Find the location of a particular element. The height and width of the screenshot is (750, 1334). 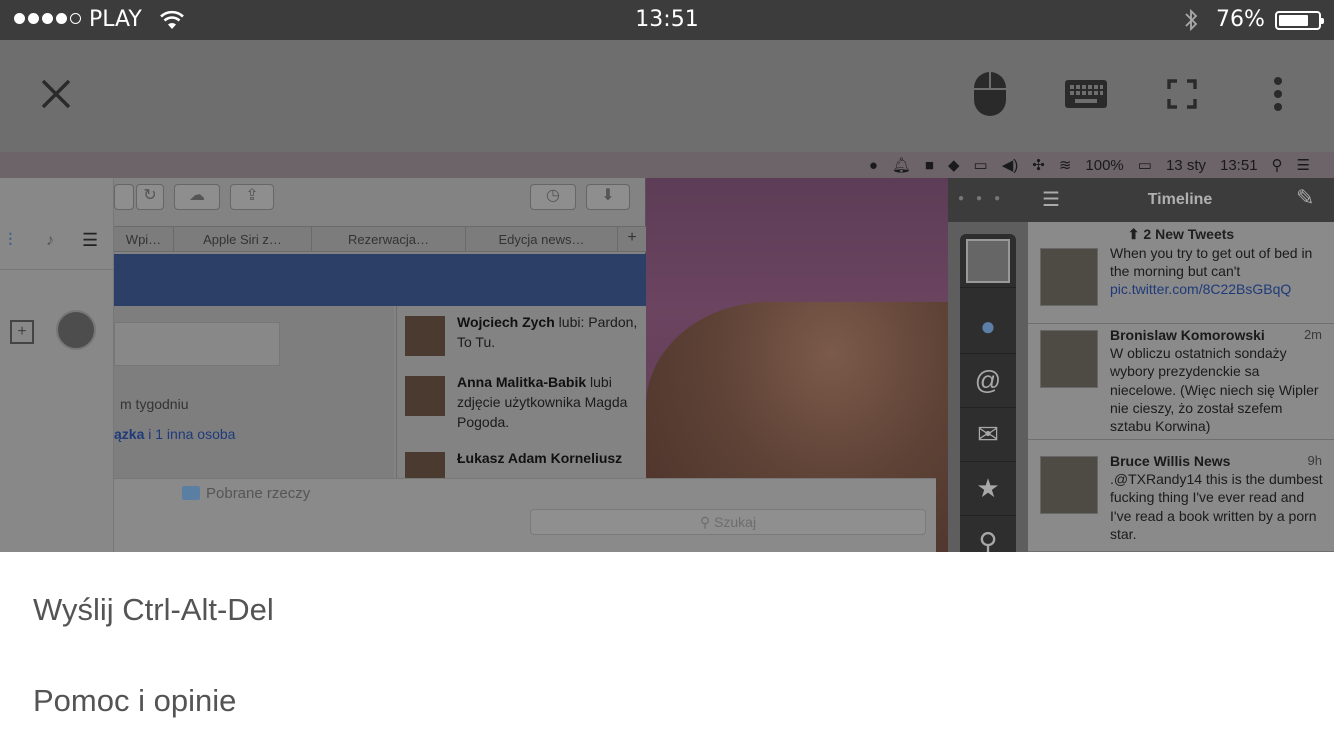

icloud-button: ☁ is located at coordinates (197, 197).